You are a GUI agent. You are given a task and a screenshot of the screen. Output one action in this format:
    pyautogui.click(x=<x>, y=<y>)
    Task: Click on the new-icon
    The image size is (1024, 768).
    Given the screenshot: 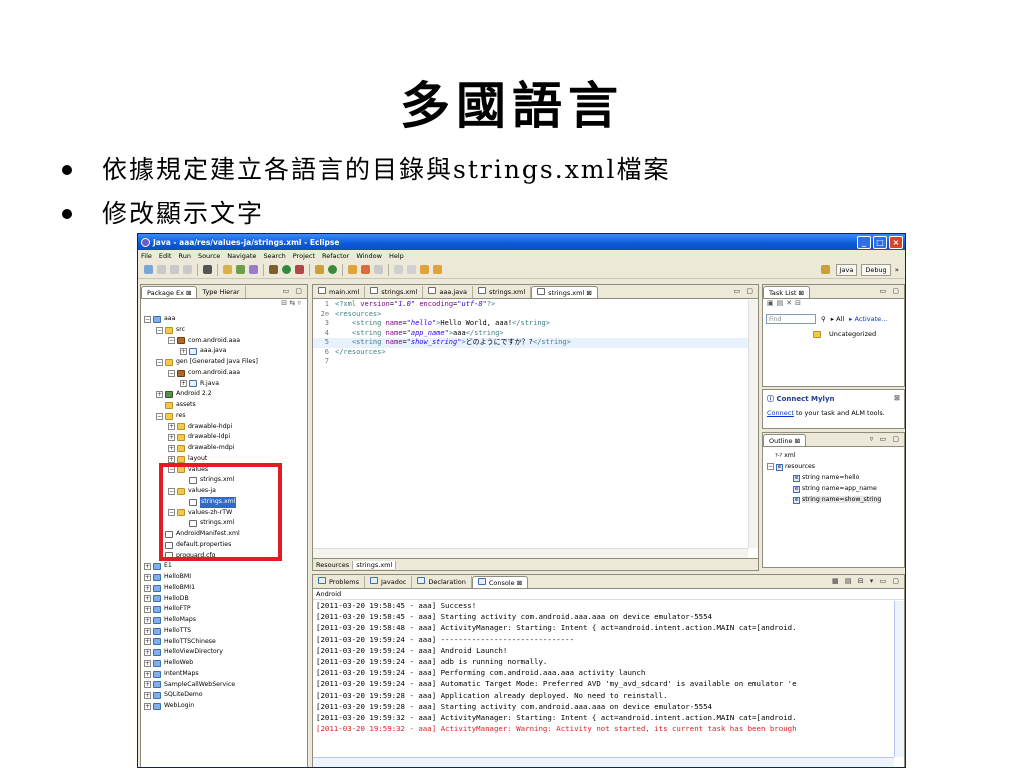 What is the action you would take?
    pyautogui.click(x=148, y=269)
    